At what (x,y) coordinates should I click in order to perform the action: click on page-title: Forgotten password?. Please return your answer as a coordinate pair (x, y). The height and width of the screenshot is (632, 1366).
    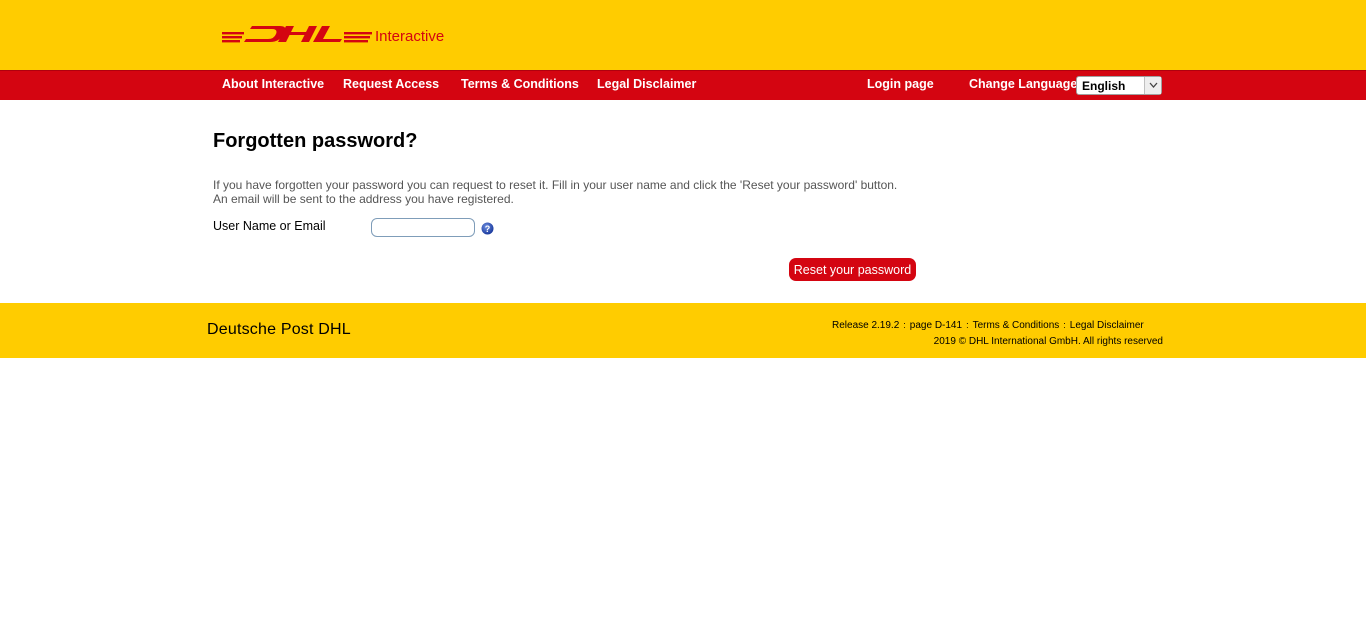
    Looking at the image, I should click on (315, 141).